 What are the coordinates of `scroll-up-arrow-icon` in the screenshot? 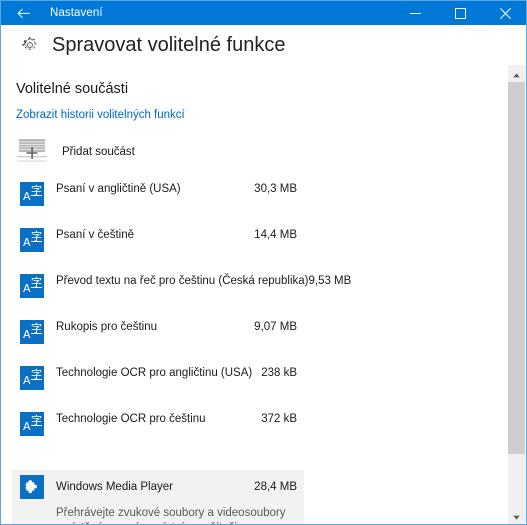 It's located at (516, 74).